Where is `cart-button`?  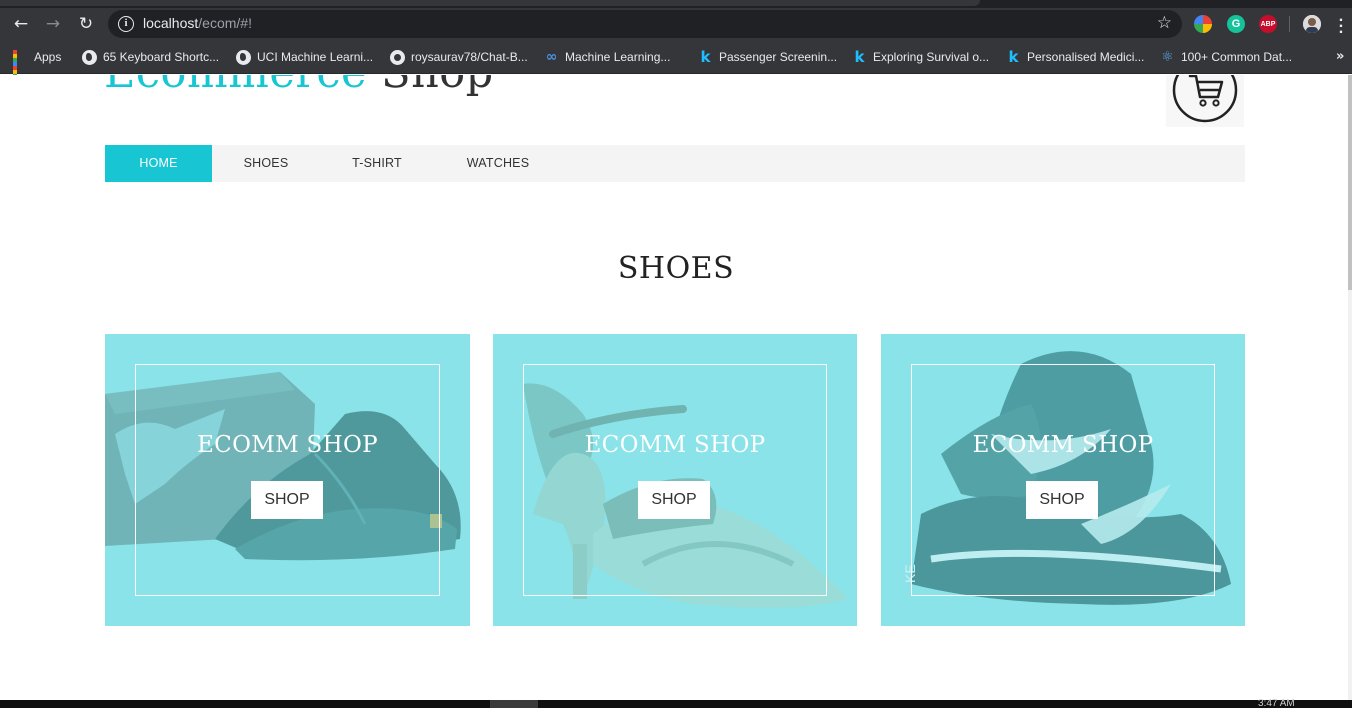
cart-button is located at coordinates (1205, 101).